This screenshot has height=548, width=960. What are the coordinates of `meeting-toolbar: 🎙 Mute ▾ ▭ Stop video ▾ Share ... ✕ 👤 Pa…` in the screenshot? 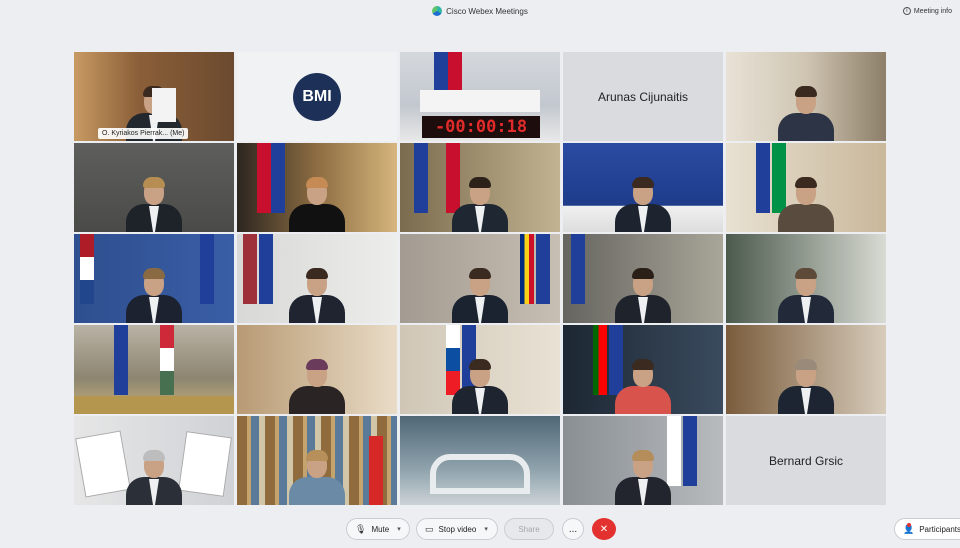 It's located at (480, 530).